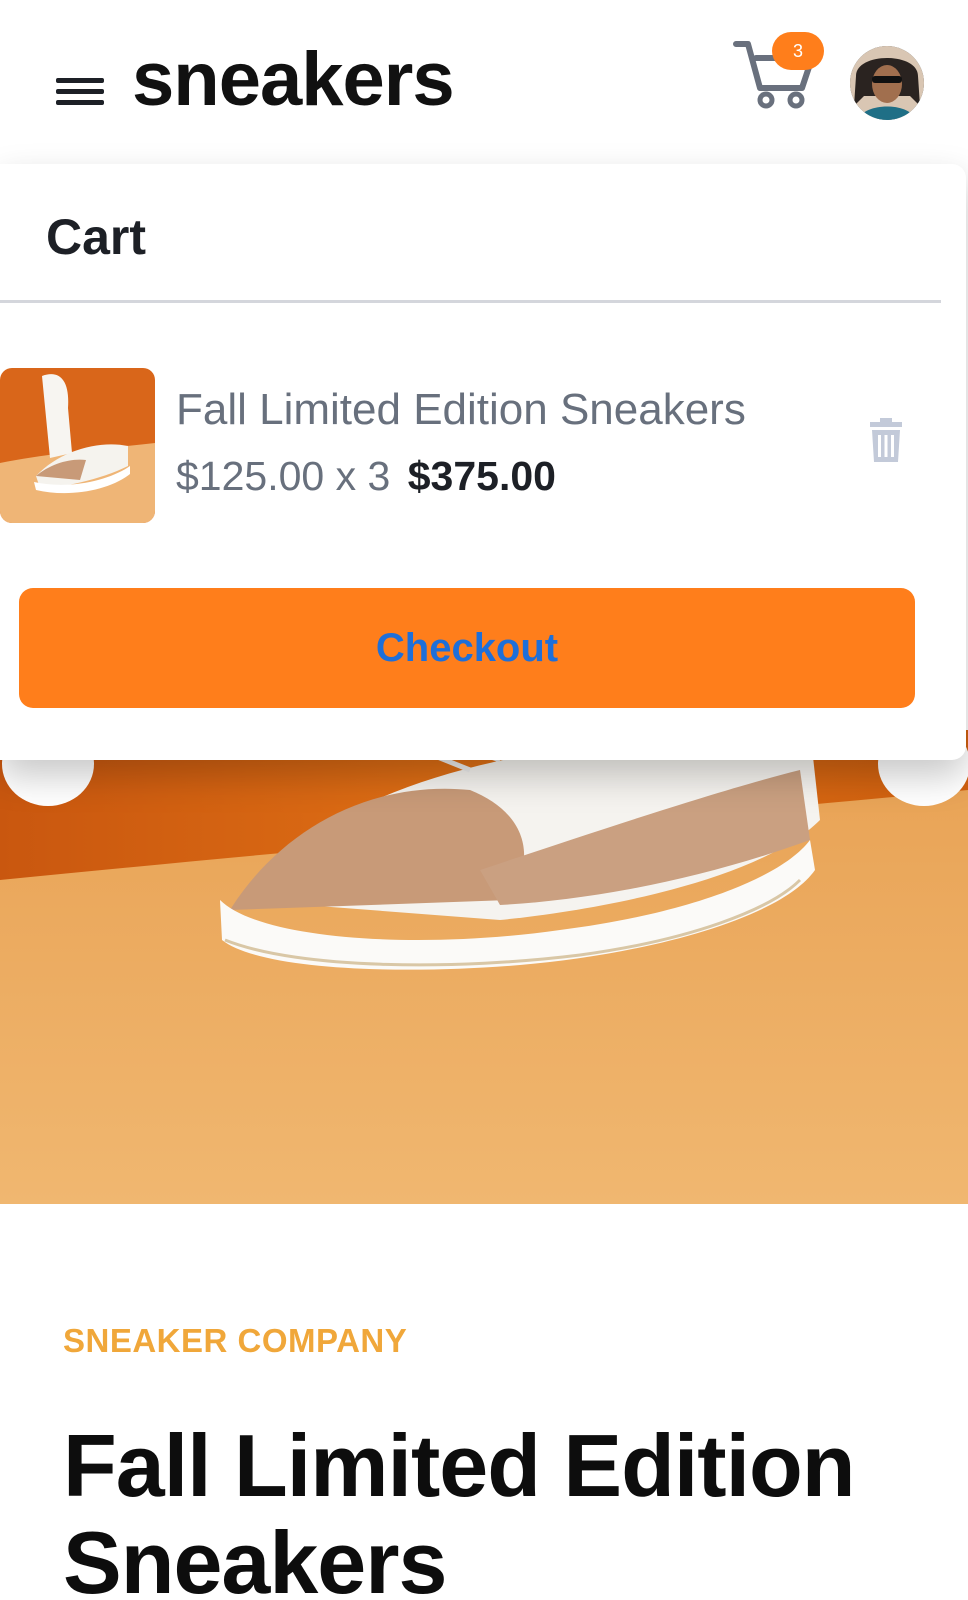  Describe the element at coordinates (481, 476) in the screenshot. I see `cart-item-total: $375.00` at that location.